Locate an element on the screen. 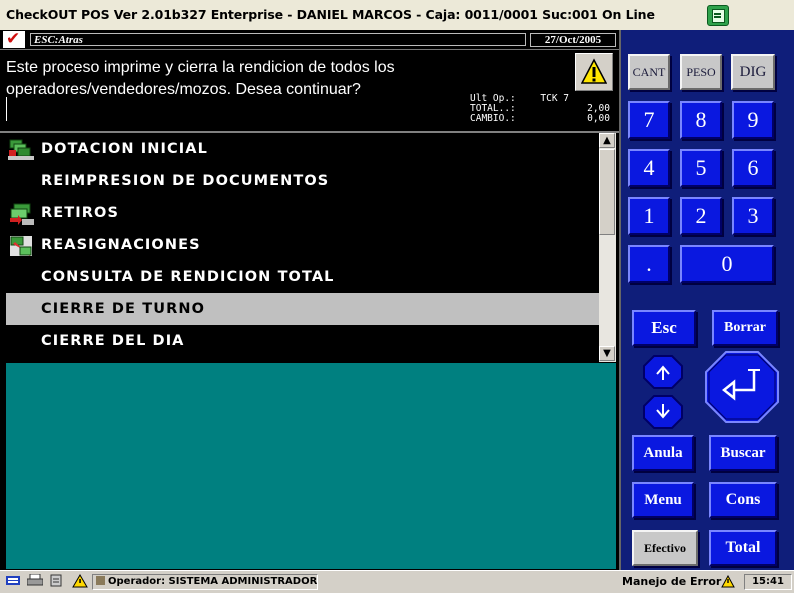 This screenshot has height=593, width=794. key-8: 8 is located at coordinates (701, 120).